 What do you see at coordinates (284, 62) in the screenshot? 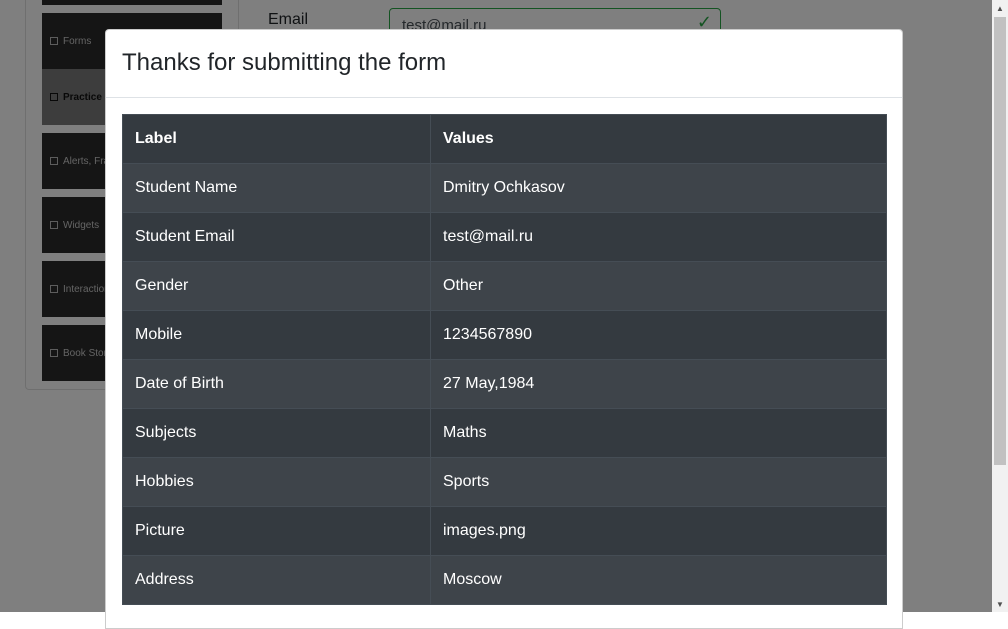
I see `modal-title: Thanks for submitting the form` at bounding box center [284, 62].